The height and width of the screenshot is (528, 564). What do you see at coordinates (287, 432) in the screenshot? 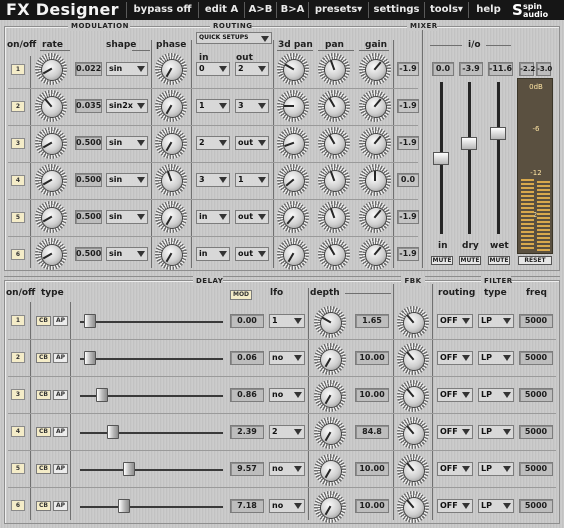
I see `lfo-dropdown: 2` at bounding box center [287, 432].